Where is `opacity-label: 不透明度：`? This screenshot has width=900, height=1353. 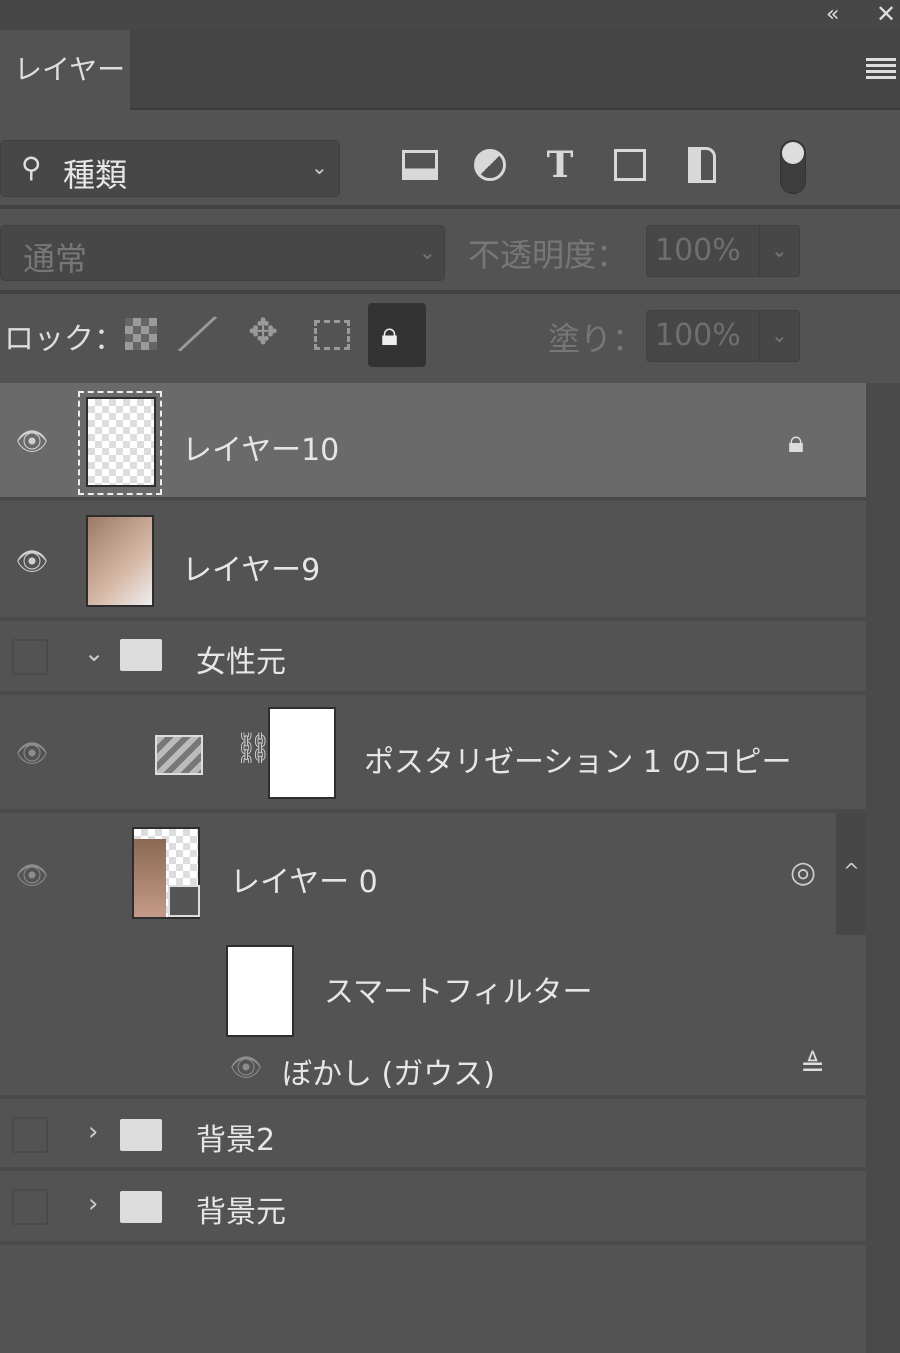
opacity-label: 不透明度： is located at coordinates (548, 255).